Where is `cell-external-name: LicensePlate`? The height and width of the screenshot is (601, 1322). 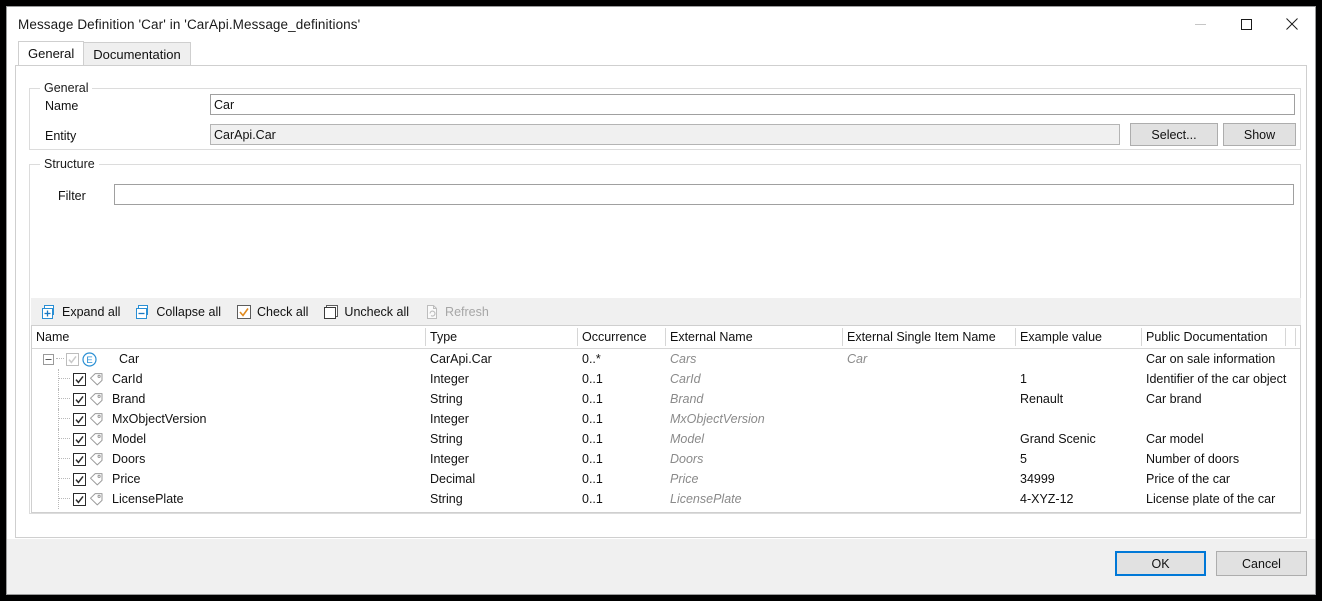 cell-external-name: LicensePlate is located at coordinates (706, 499).